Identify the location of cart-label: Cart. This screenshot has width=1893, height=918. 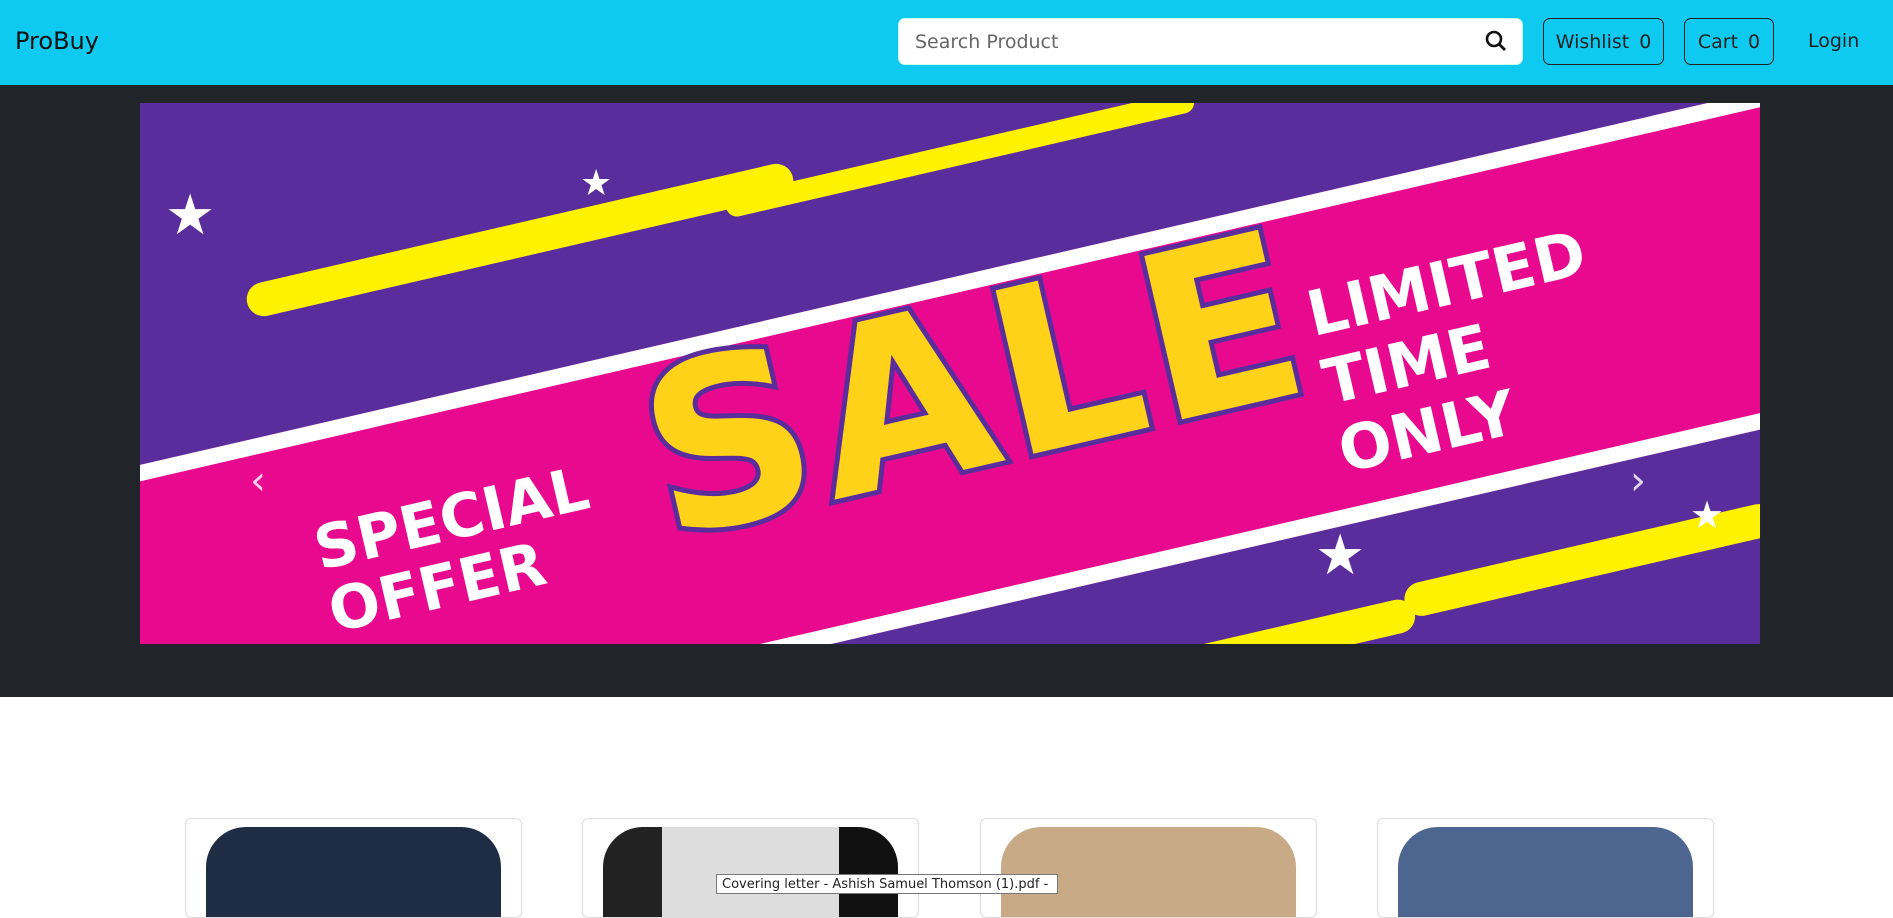
(1718, 41).